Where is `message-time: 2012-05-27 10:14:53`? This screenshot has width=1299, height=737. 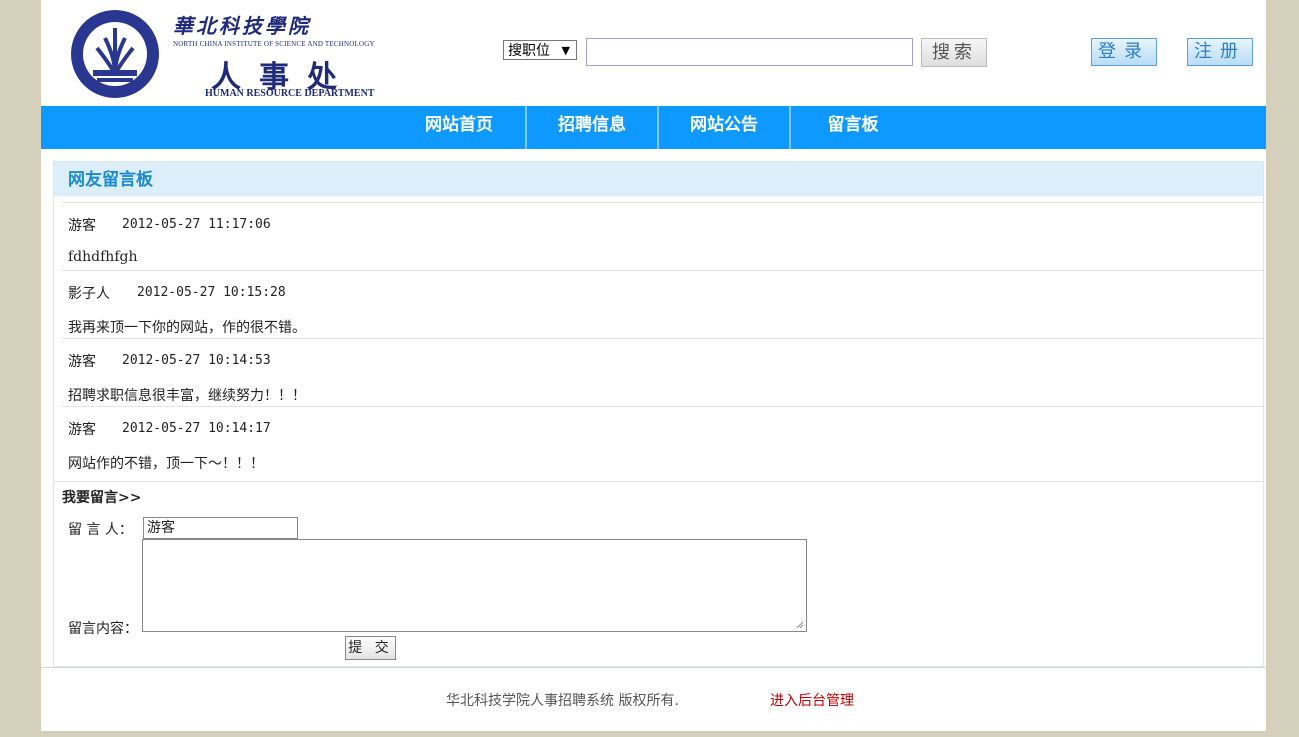
message-time: 2012-05-27 10:14:53 is located at coordinates (196, 360).